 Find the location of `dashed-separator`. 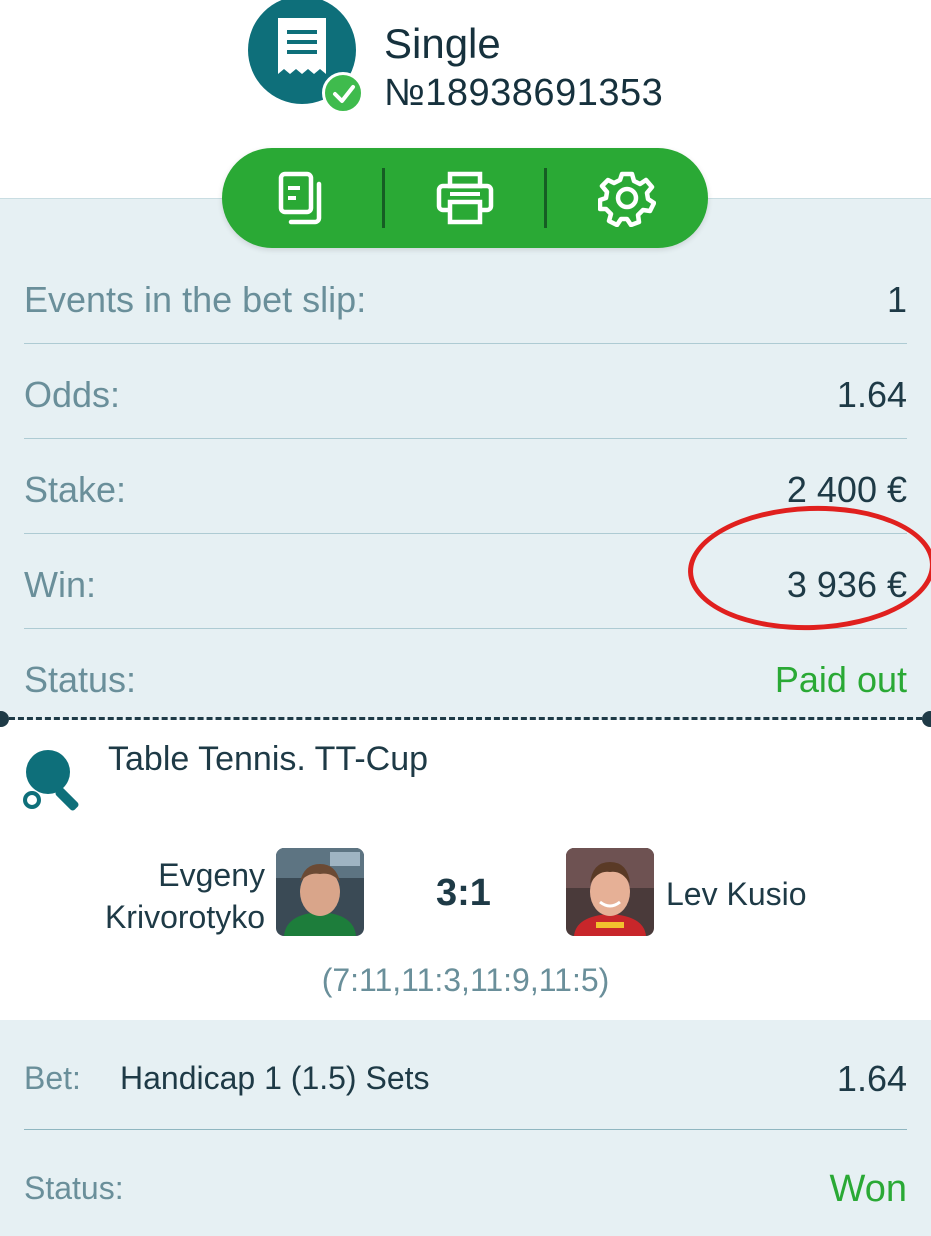

dashed-separator is located at coordinates (465, 718).